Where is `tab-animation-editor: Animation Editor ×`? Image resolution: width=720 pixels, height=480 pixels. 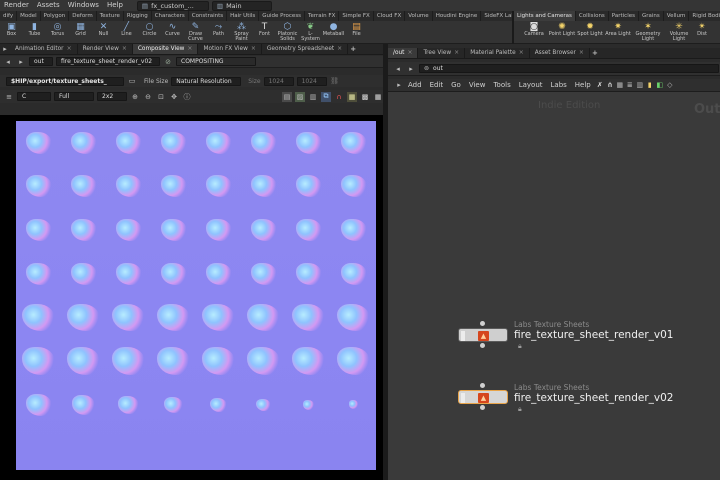
tab-animation-editor: Animation Editor × is located at coordinates (44, 49).